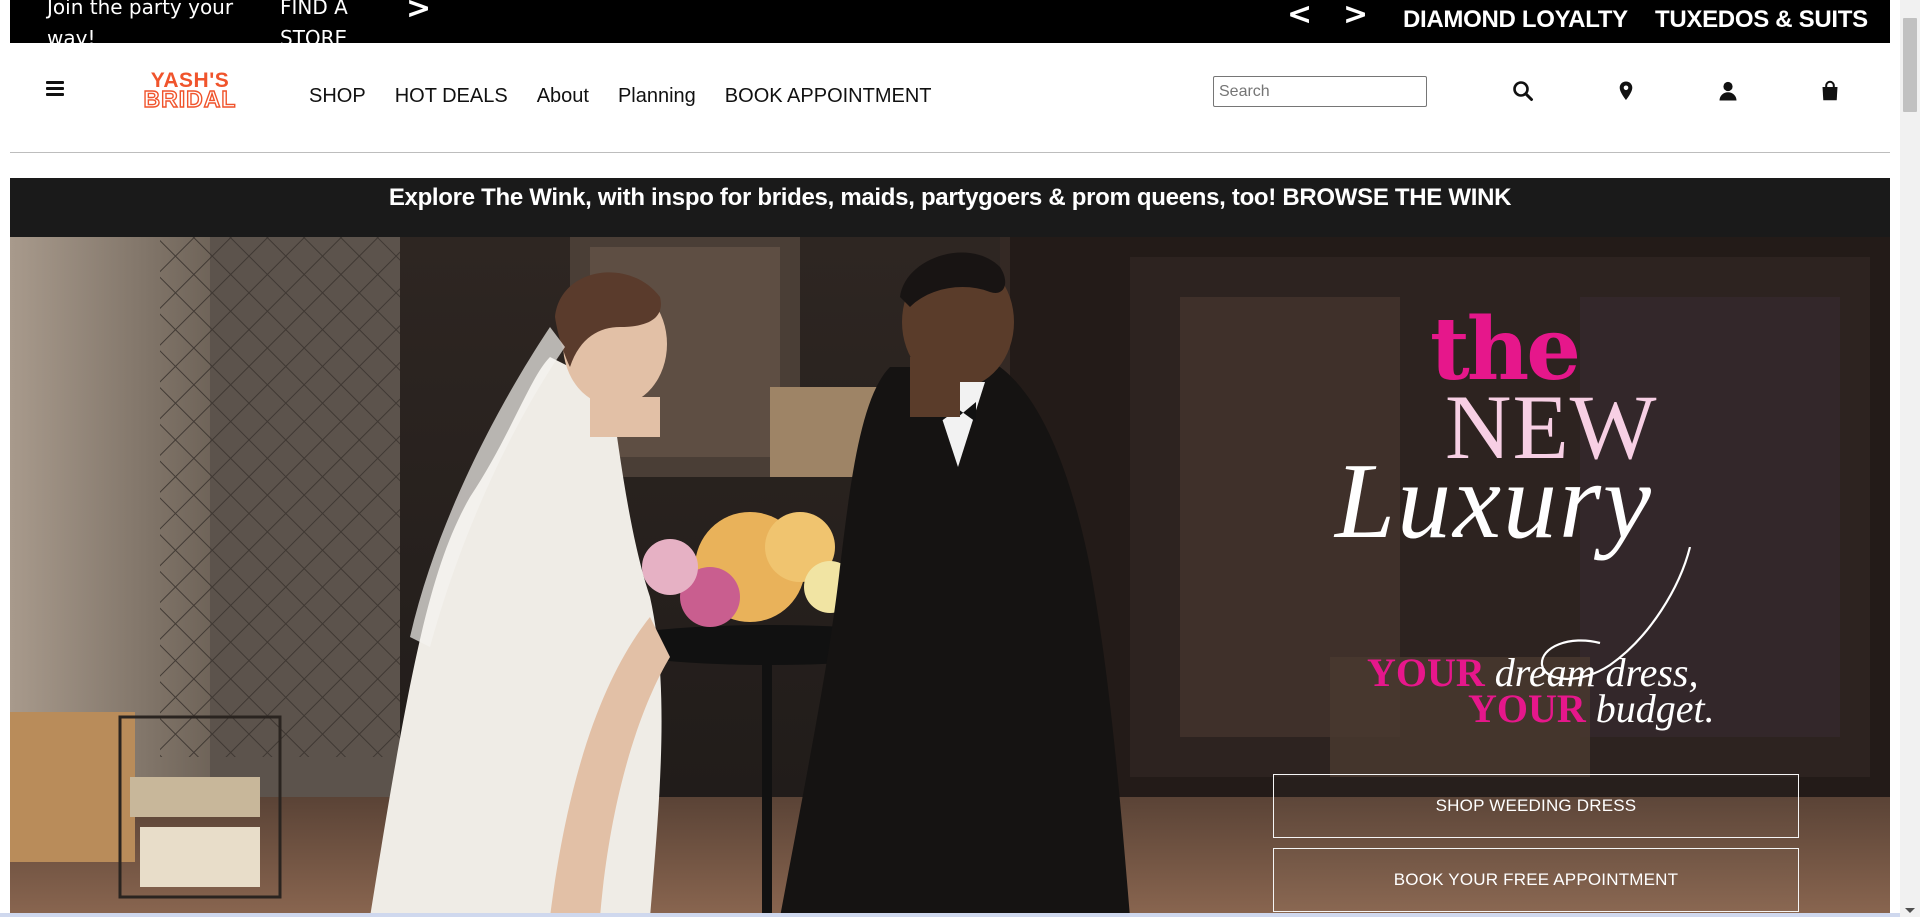 This screenshot has width=1920, height=917. I want to click on carousel-prev-arrow-icon: <, so click(1299, 15).